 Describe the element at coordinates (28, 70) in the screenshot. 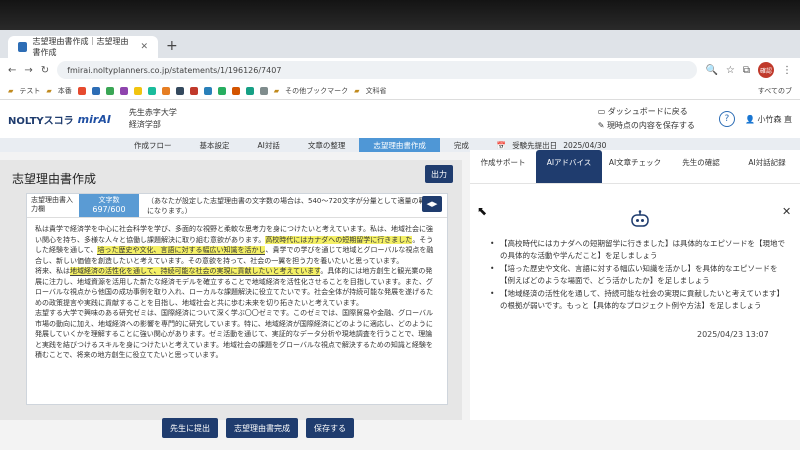

I see `forward-icon: →` at that location.